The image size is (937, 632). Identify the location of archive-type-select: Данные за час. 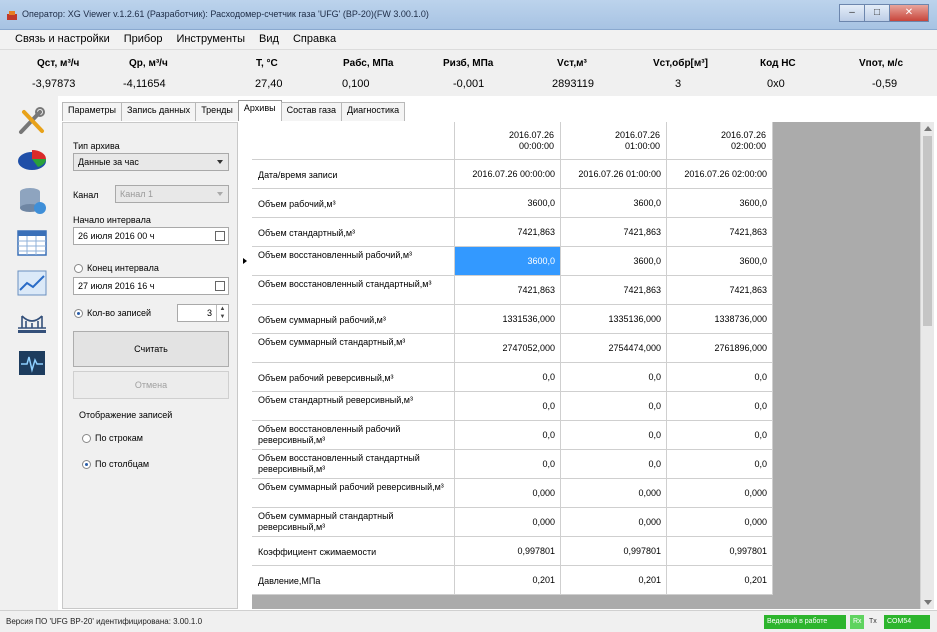
(151, 162).